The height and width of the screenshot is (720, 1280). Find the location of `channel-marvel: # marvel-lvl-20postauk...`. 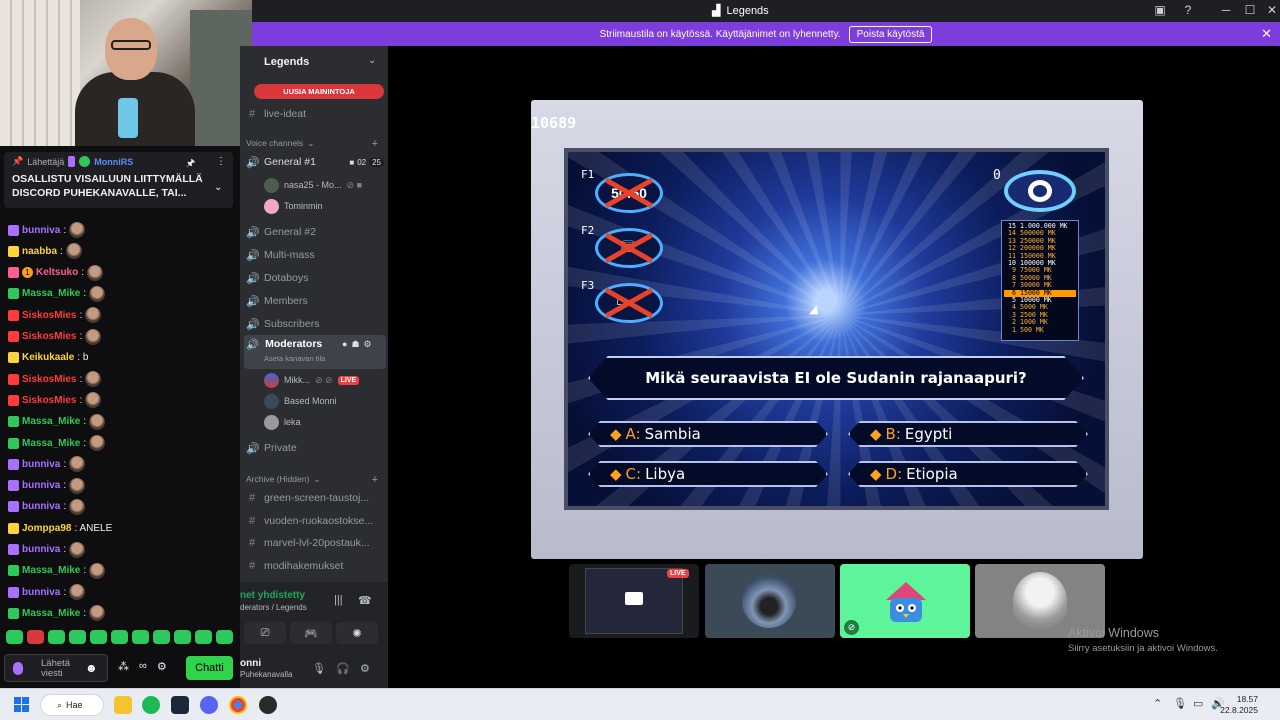

channel-marvel: # marvel-lvl-20postauk... is located at coordinates (315, 543).